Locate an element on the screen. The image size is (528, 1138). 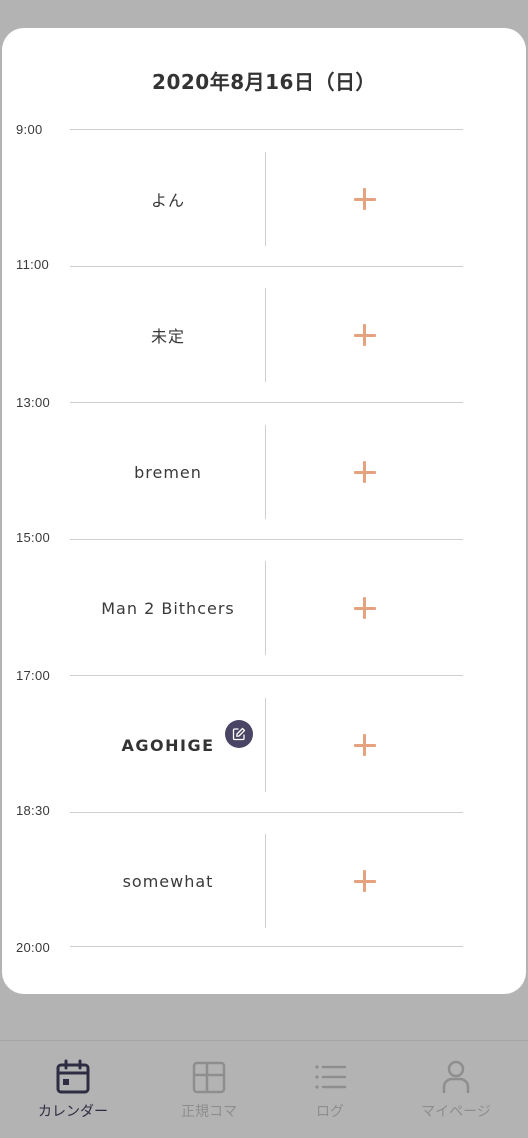
tab-label: カレンダー is located at coordinates (73, 1112).